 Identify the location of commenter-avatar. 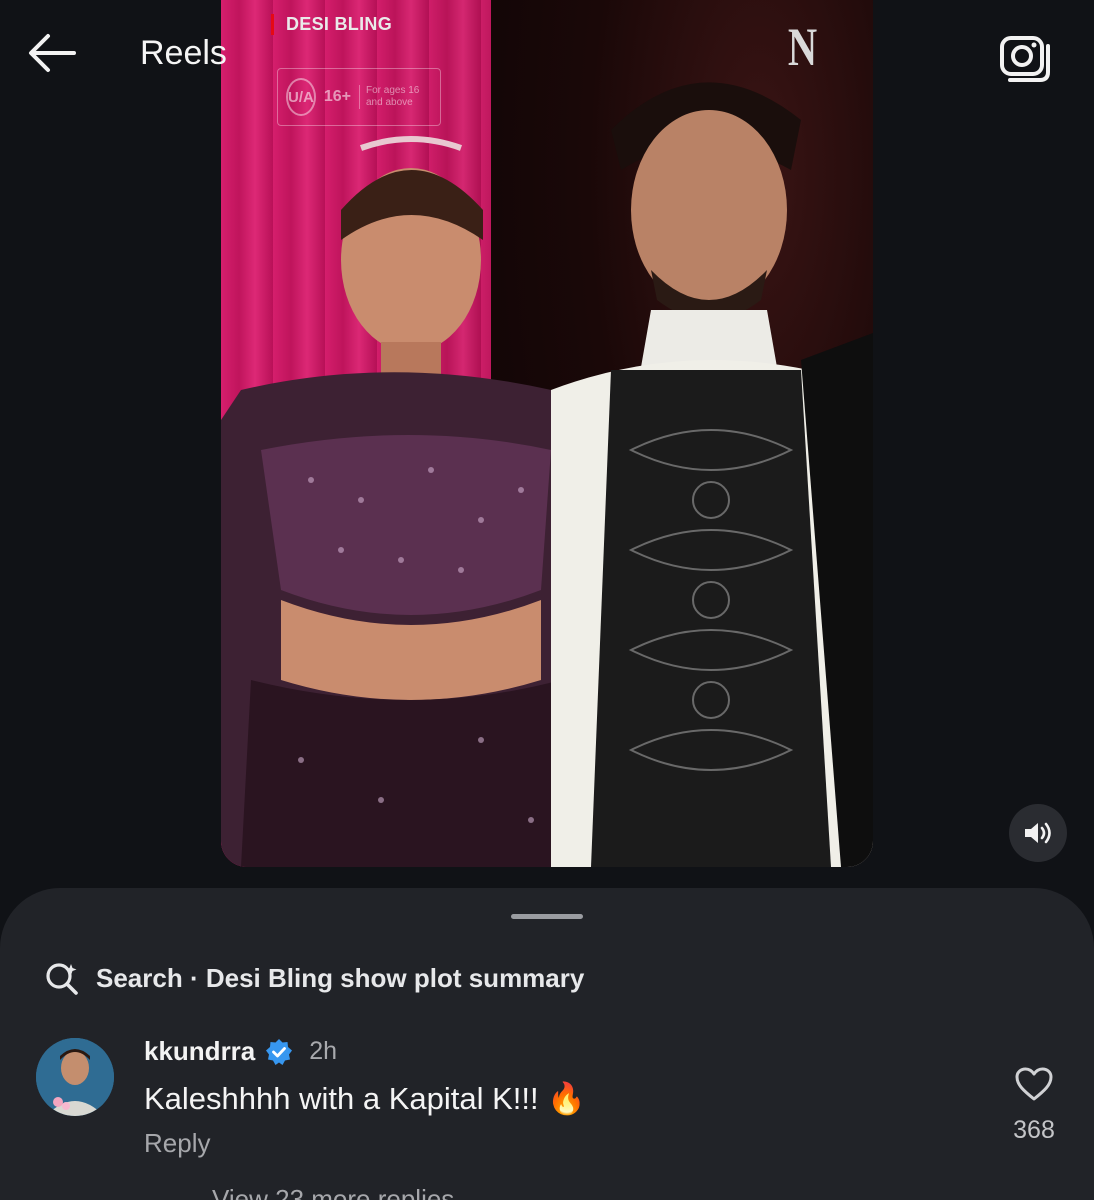
(75, 1077).